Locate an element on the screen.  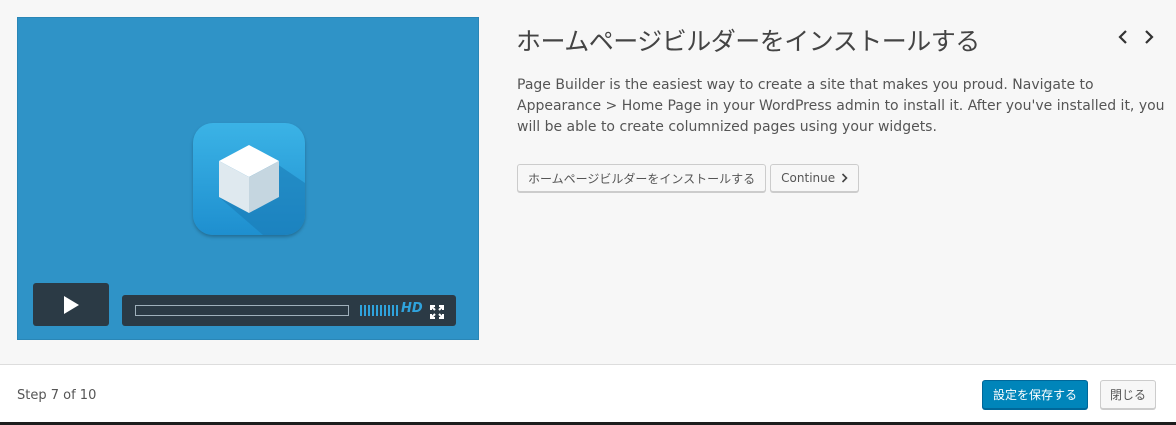
fullscreen-icon is located at coordinates (437, 312).